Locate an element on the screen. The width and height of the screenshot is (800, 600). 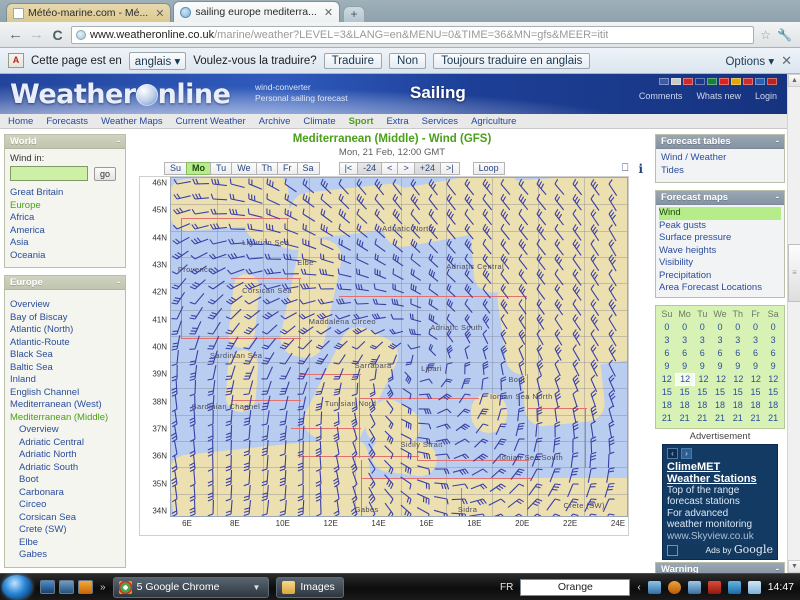
back-arrow-icon: ← is located at coordinates (15, 34).